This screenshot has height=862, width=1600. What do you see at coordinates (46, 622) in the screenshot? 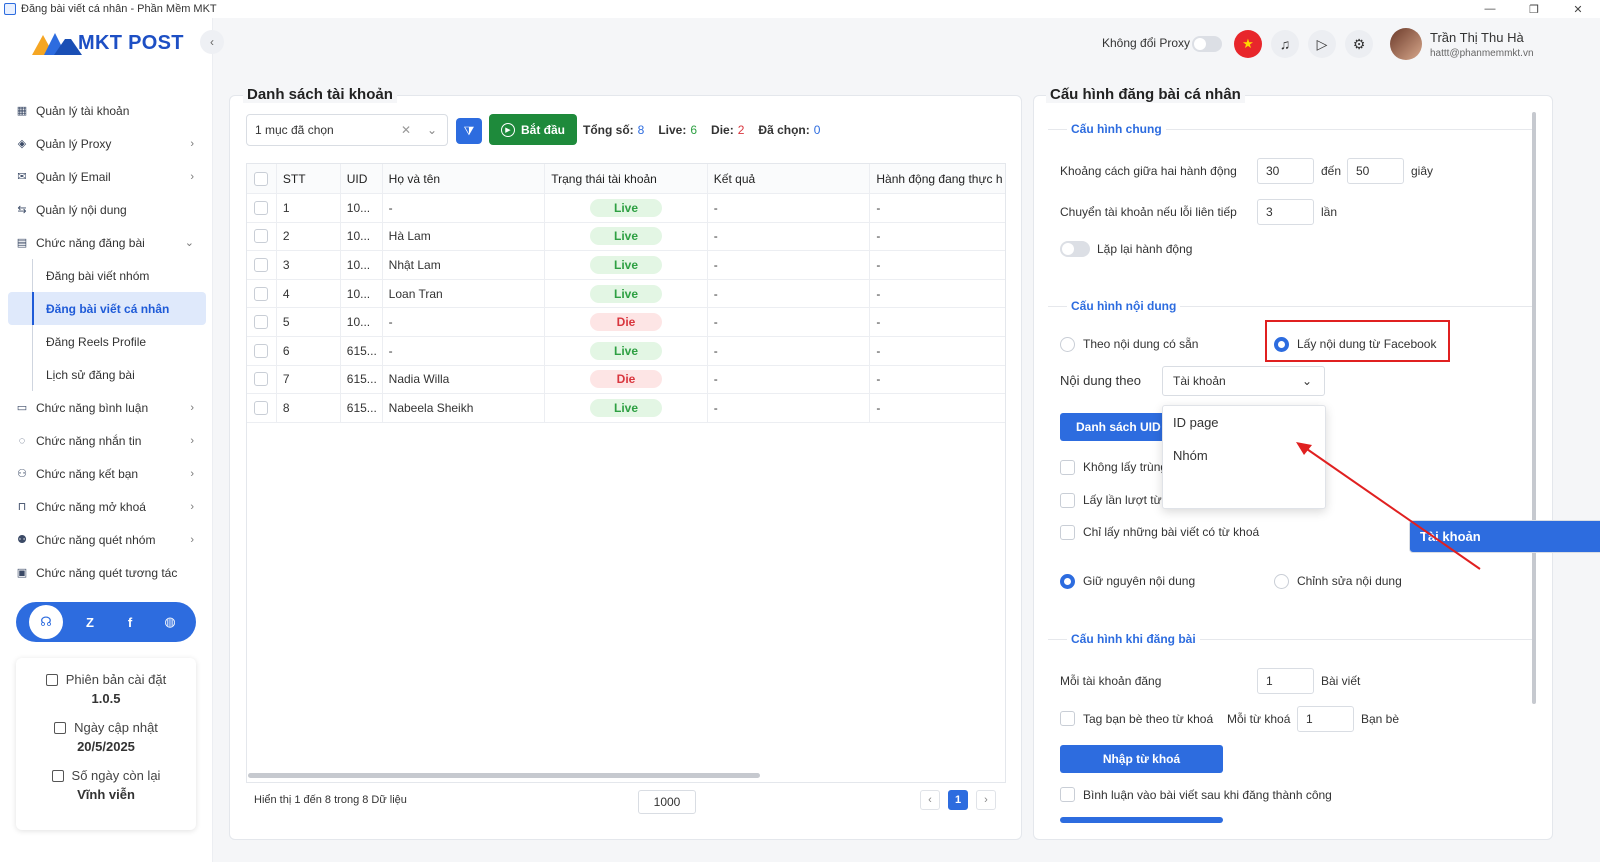
I see `support-icon: ☊` at bounding box center [46, 622].